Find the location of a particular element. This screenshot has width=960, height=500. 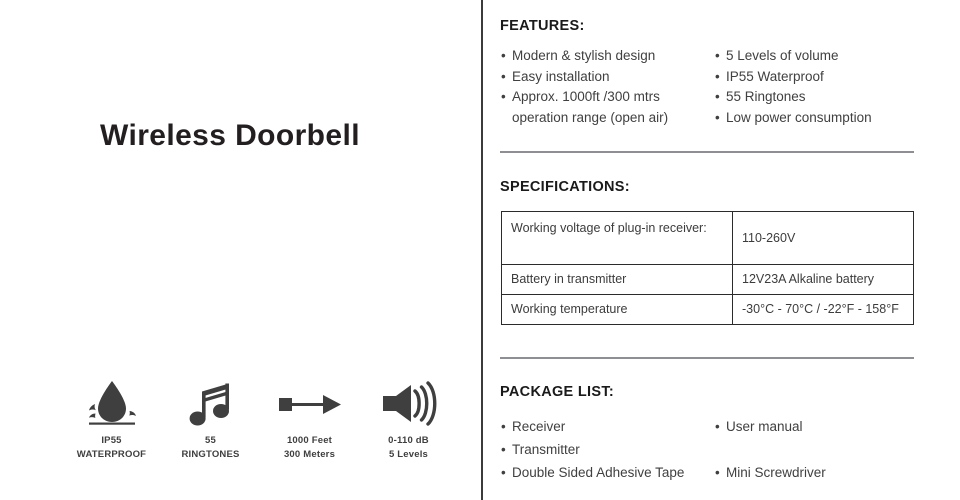

list-item: Easy installation is located at coordinates (608, 77).